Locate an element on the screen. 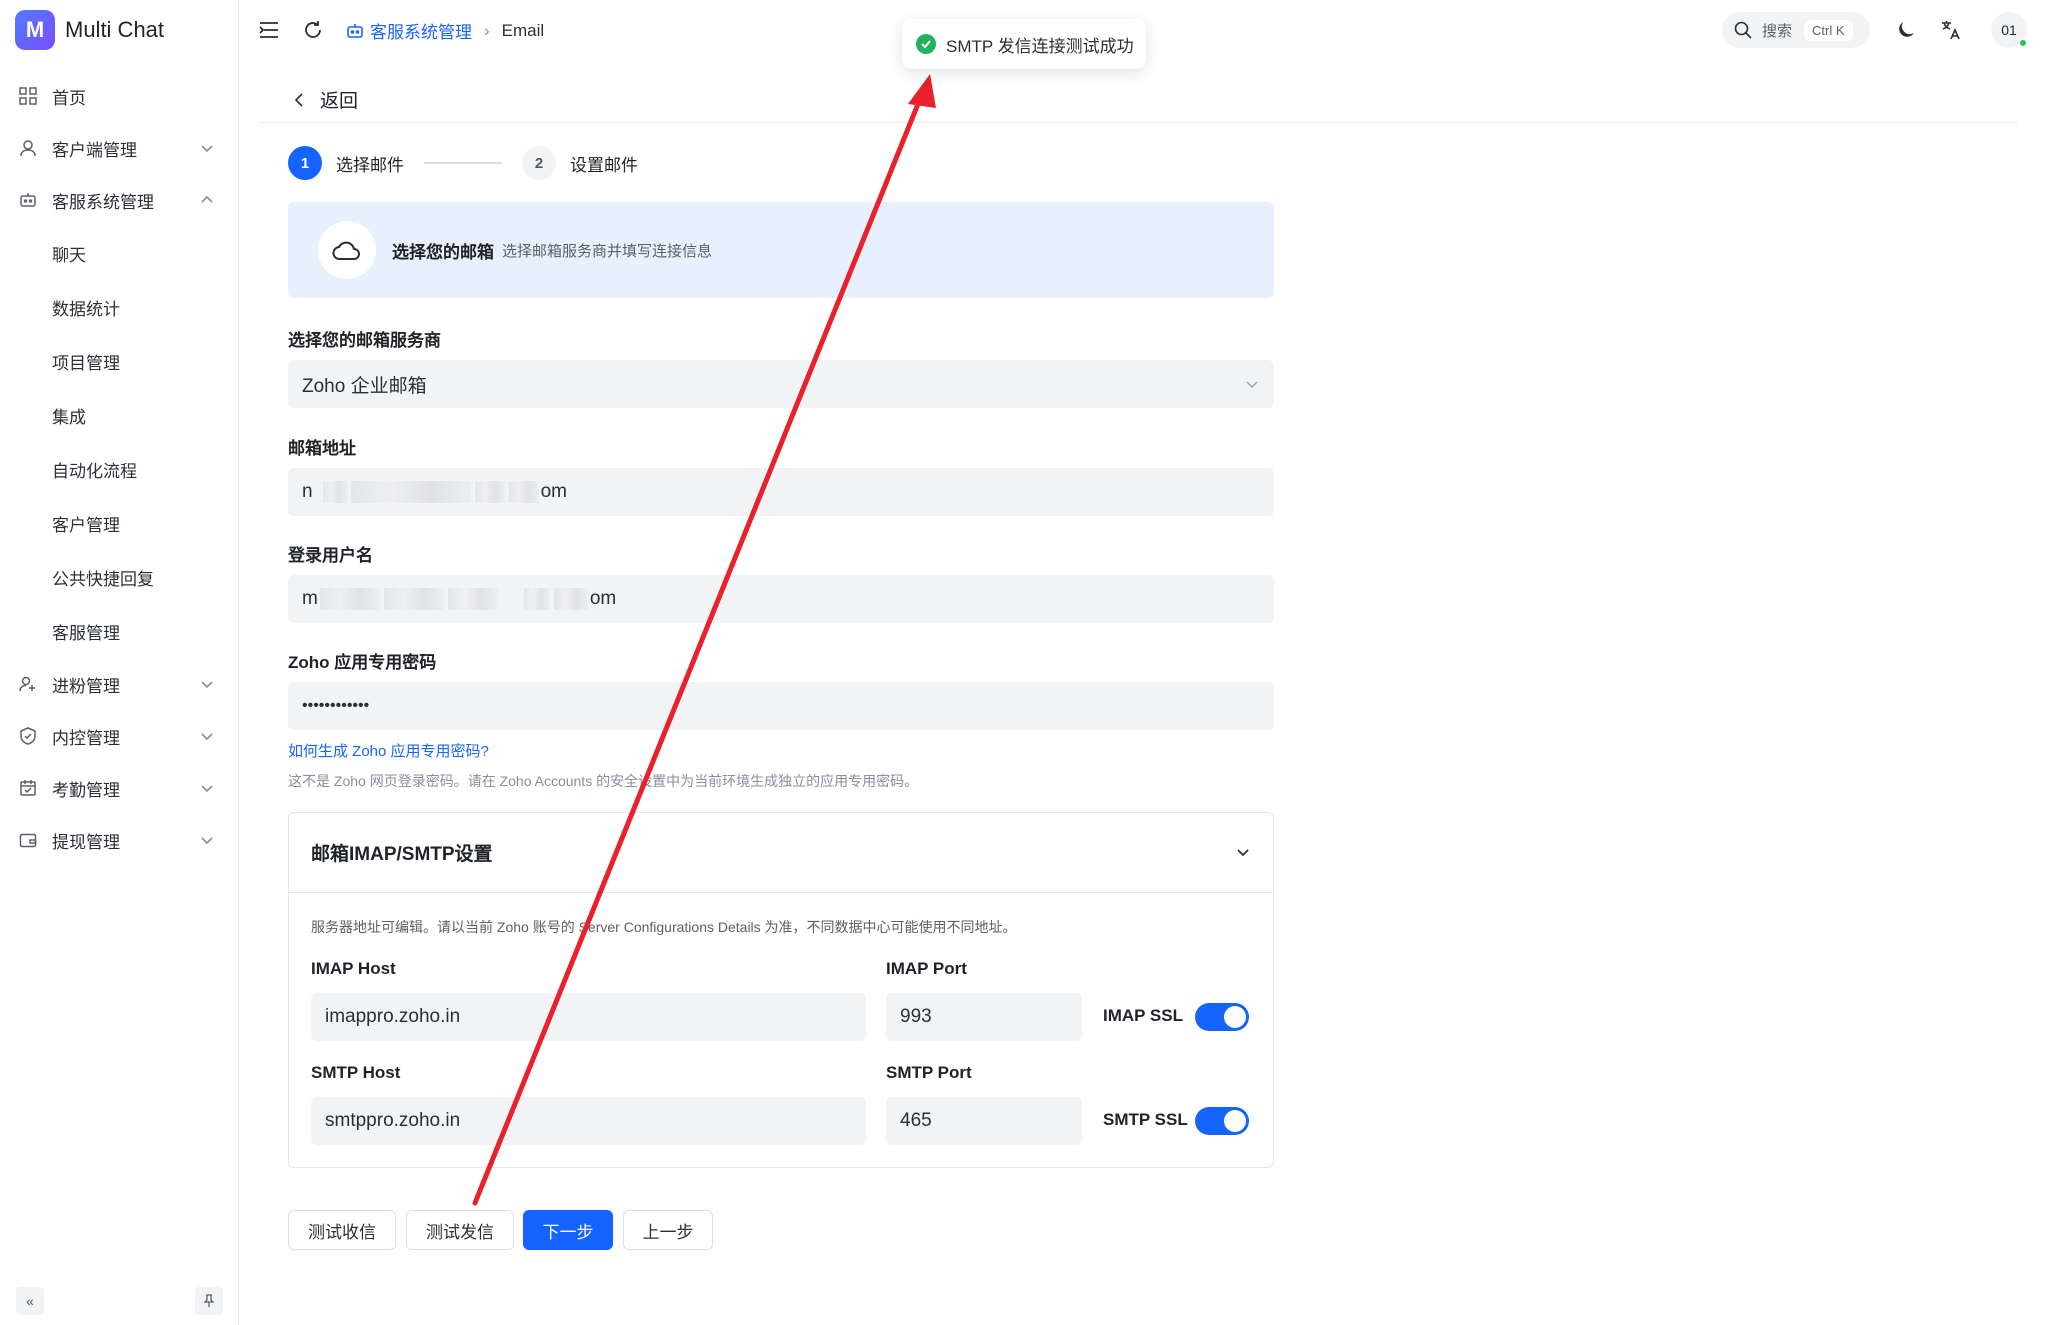 The image size is (2048, 1325). sidebar-item-home: 首页 is located at coordinates (119, 96).